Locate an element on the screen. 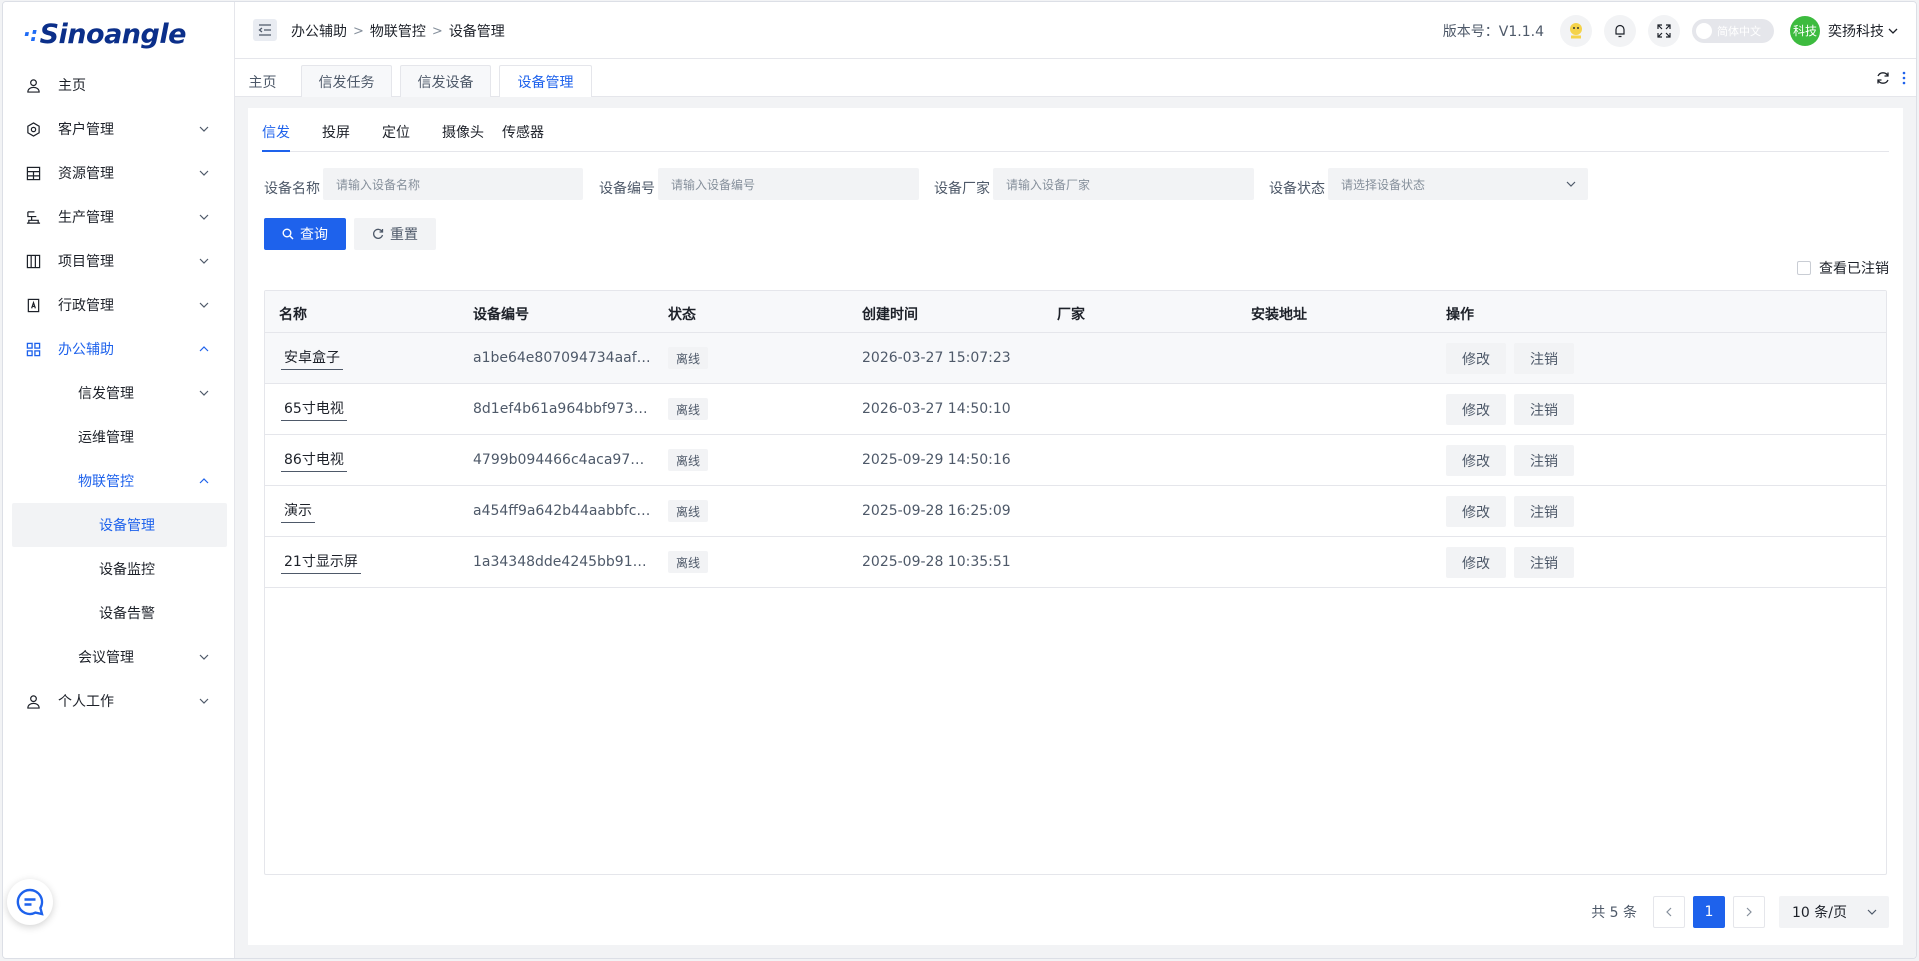 The height and width of the screenshot is (961, 1919). sidebar-item-project: 项目管理 is located at coordinates (119, 261).